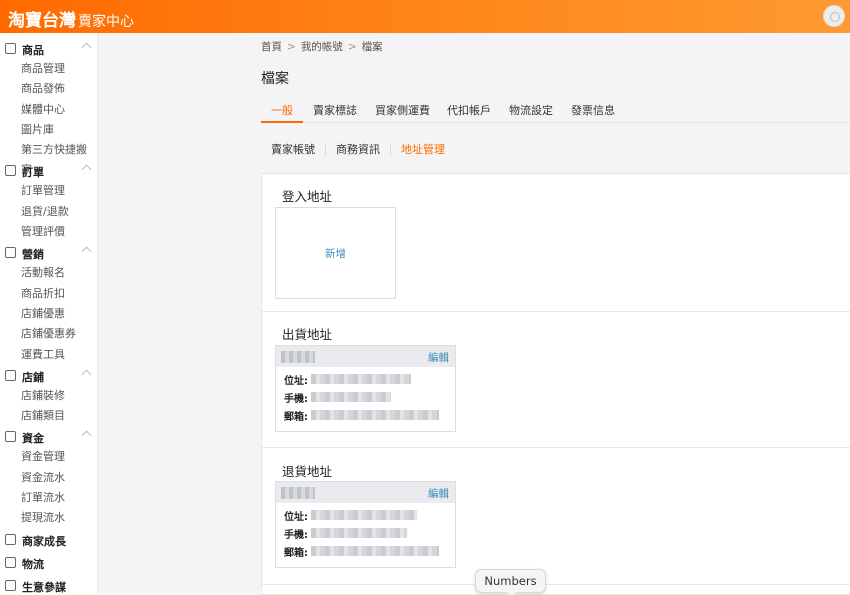 Image resolution: width=850 pixels, height=595 pixels. Describe the element at coordinates (298, 150) in the screenshot. I see `subtab-seller-account: 賣家帳號` at that location.